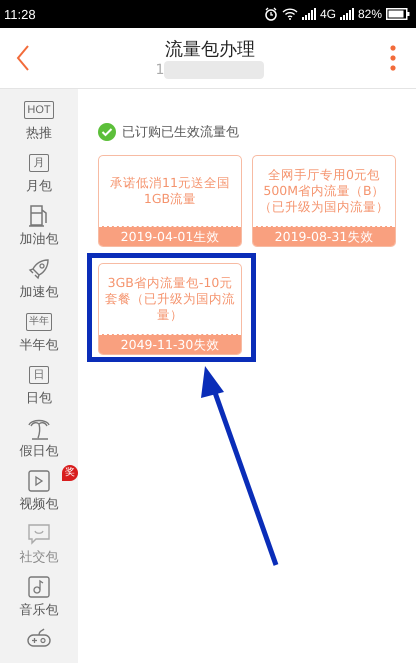  Describe the element at coordinates (39, 216) in the screenshot. I see `fuel-pump-icon` at that location.